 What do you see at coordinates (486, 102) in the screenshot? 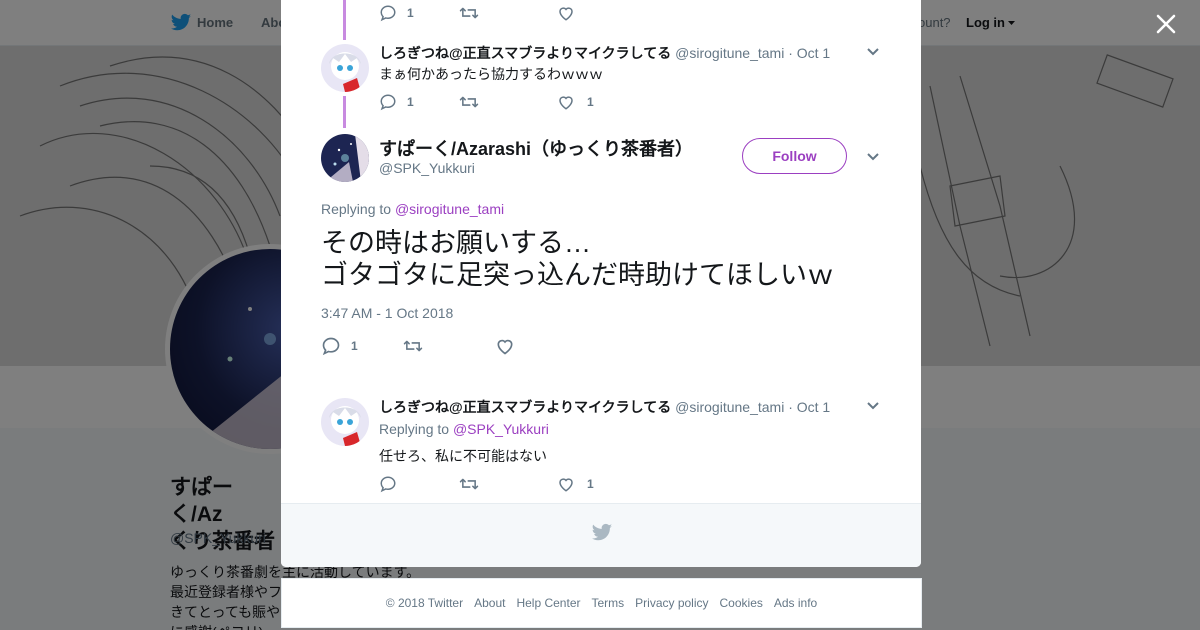
I see `tweet-actions-1: 1 1` at bounding box center [486, 102].